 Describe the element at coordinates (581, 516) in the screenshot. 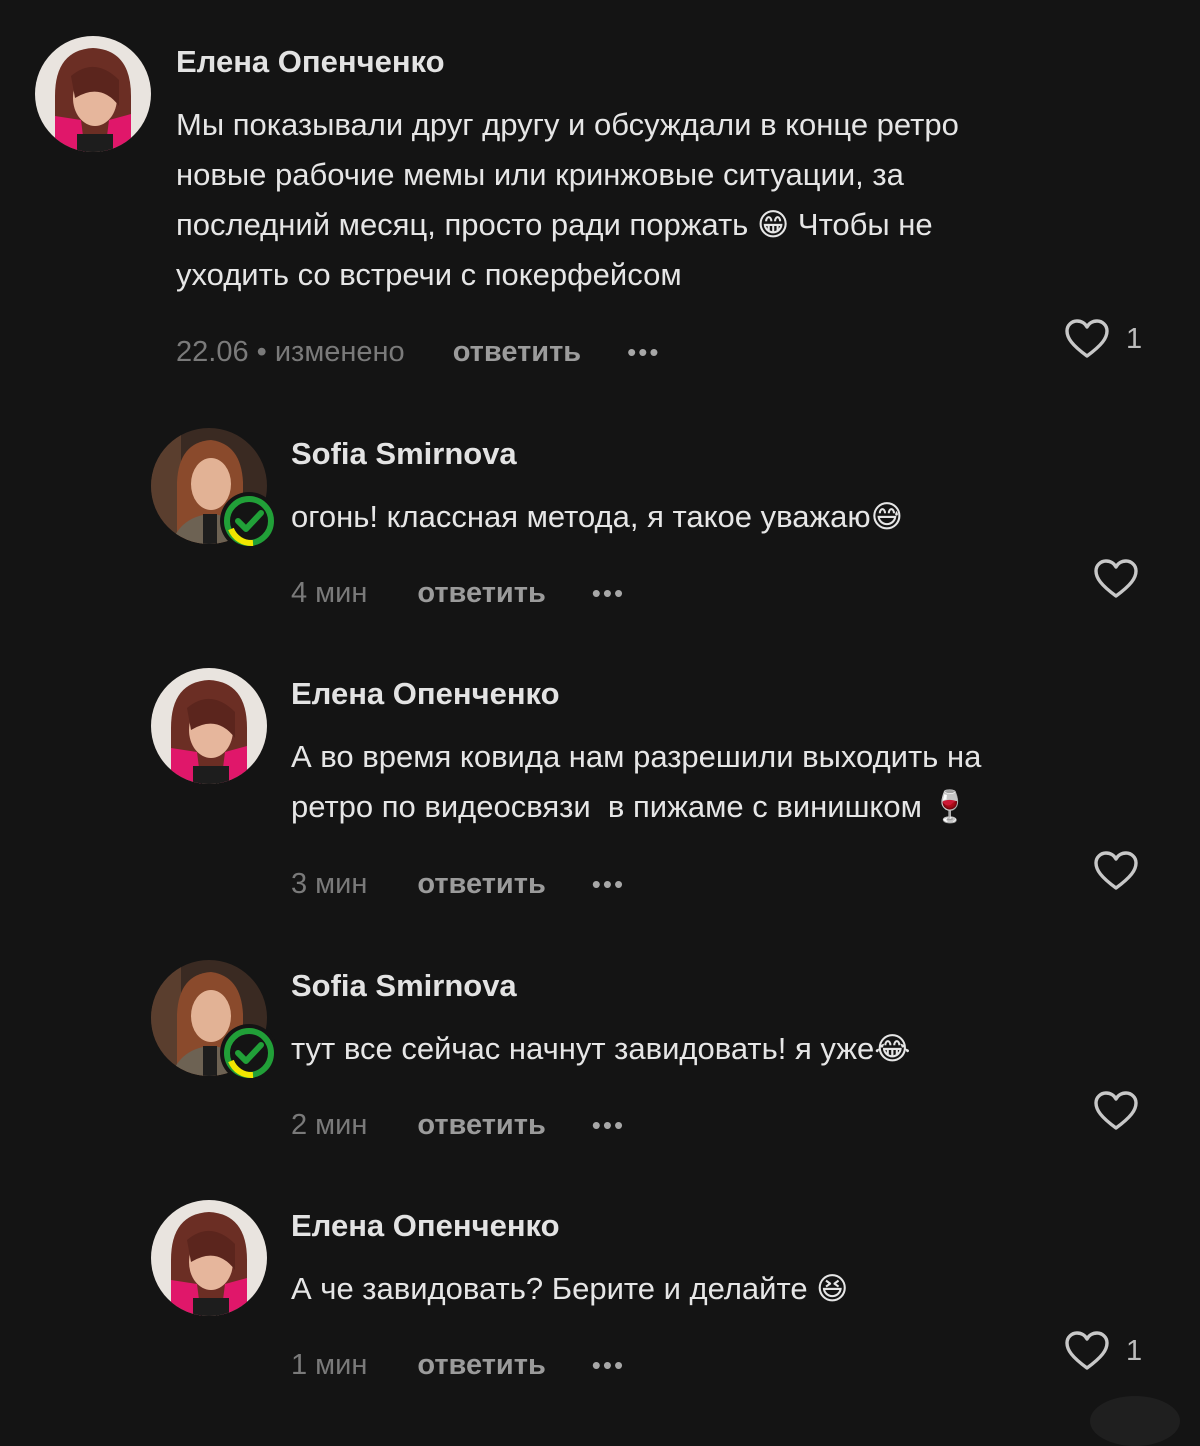

I see `comment-text-body: огонь! классная метода, я такое уважаю` at that location.